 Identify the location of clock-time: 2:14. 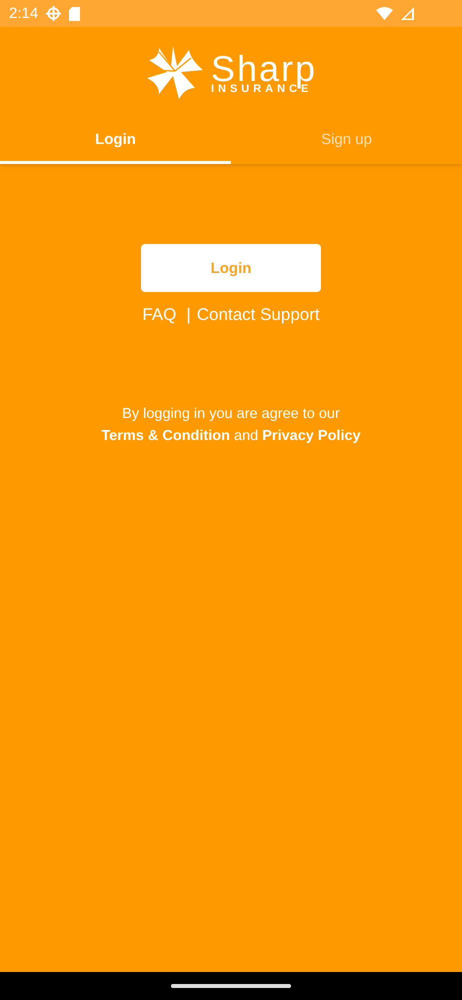
(23, 13).